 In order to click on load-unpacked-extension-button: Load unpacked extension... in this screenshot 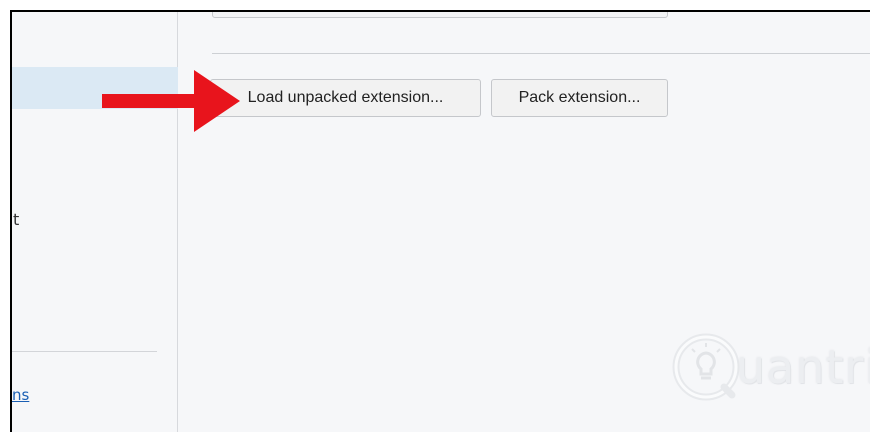, I will do `click(345, 98)`.